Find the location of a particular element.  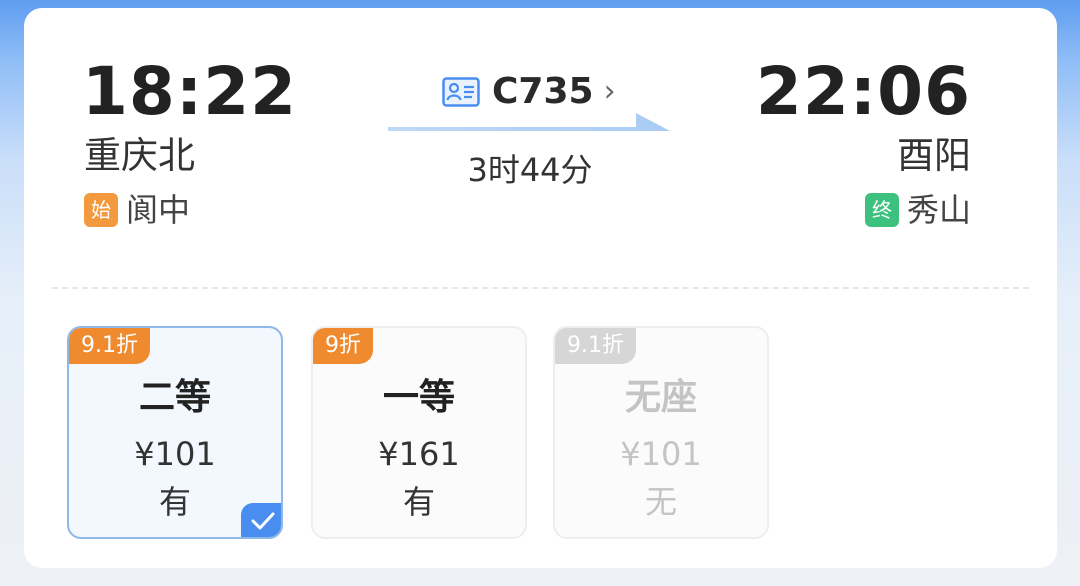

seat-class-name: 二等 is located at coordinates (174, 397).